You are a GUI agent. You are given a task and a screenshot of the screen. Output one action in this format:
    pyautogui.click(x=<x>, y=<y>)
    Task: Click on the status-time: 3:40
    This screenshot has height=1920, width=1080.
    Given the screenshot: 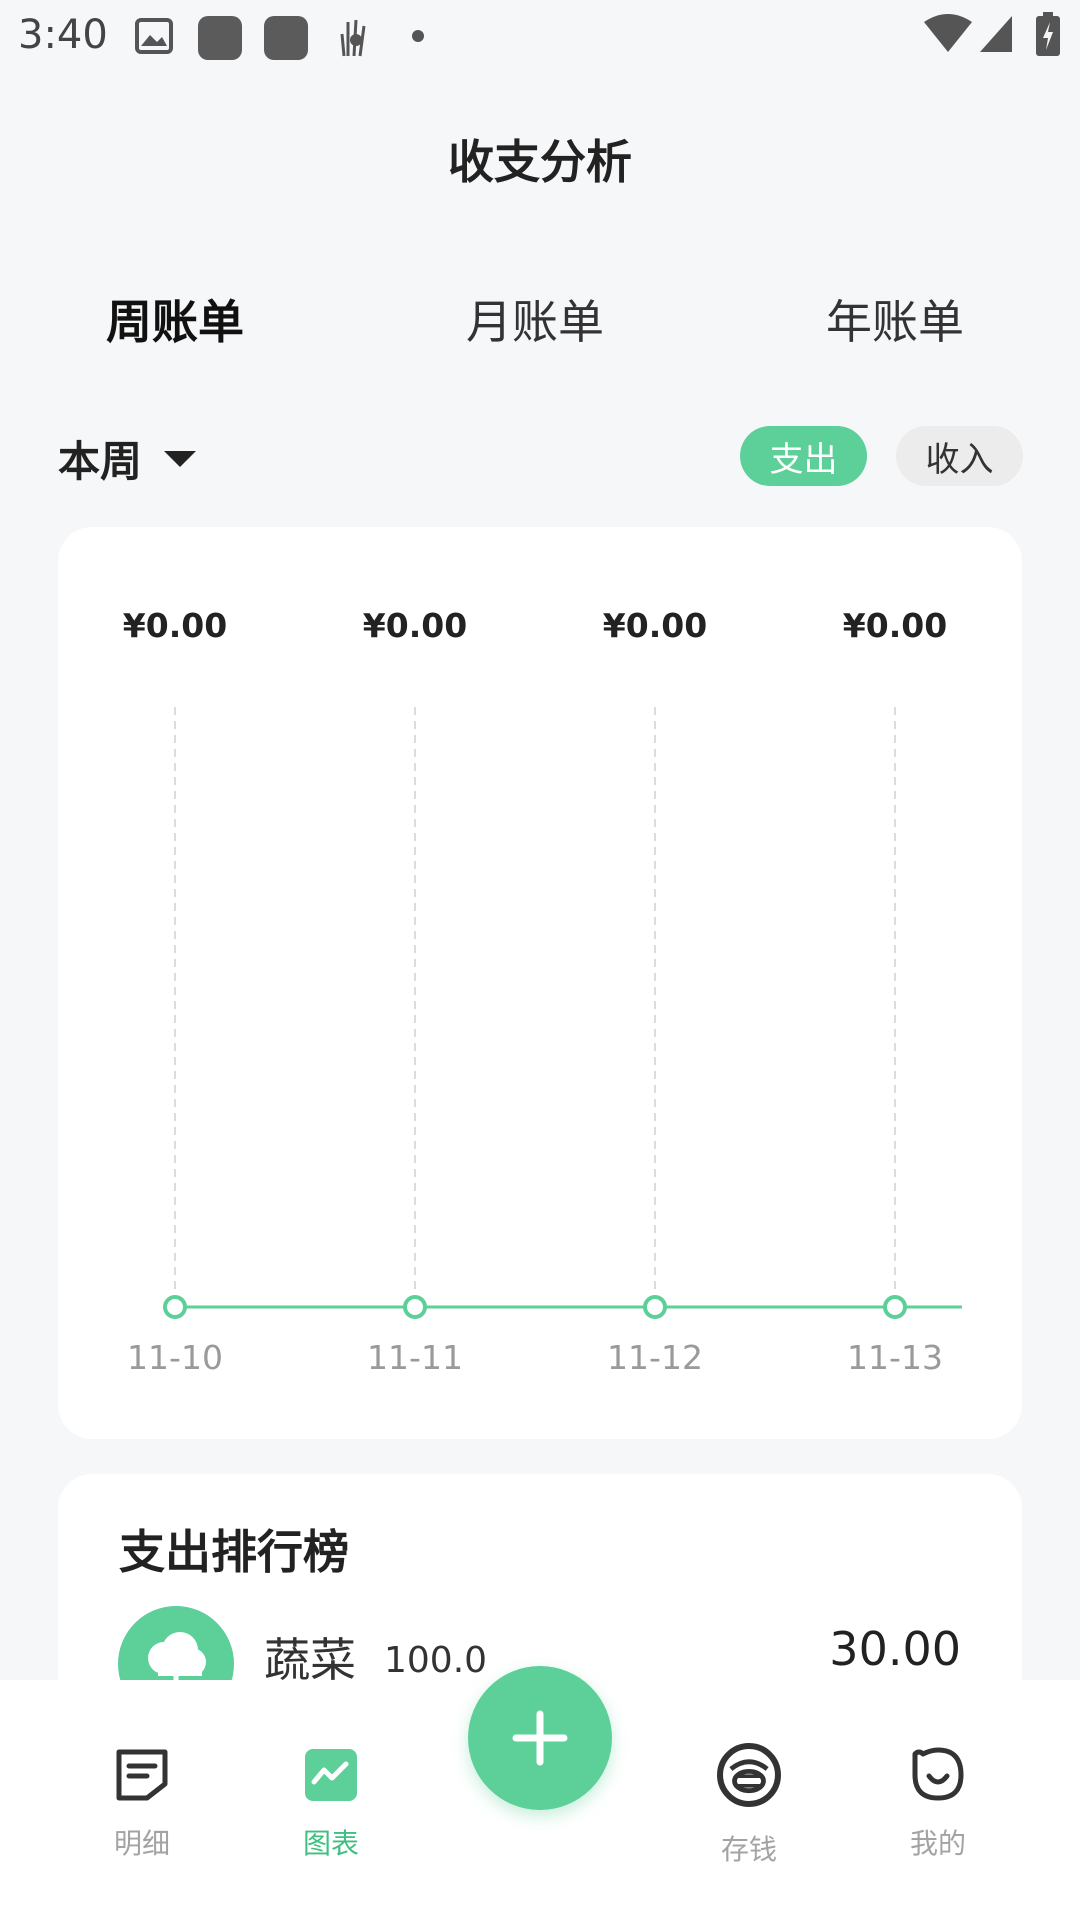 What is the action you would take?
    pyautogui.click(x=63, y=35)
    